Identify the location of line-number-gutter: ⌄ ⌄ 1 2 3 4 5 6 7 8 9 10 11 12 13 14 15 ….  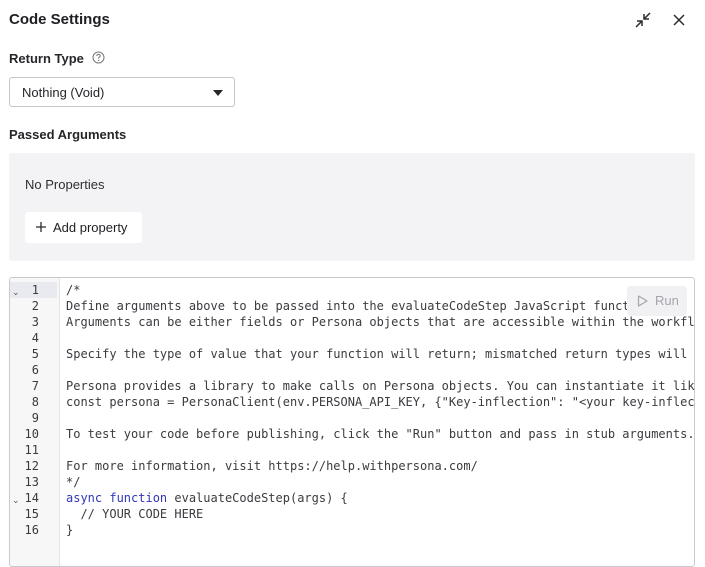
(35, 422).